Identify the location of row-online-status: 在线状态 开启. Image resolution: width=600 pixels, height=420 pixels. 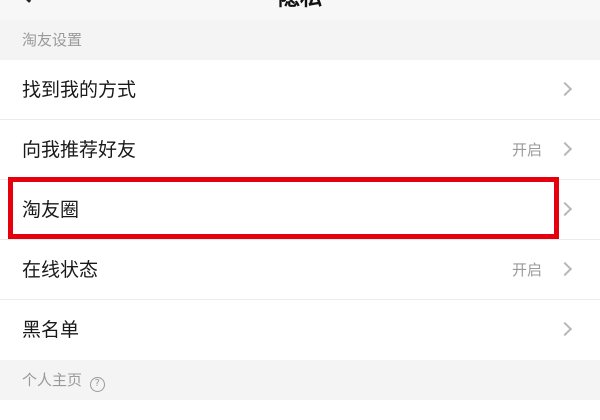
(300, 270).